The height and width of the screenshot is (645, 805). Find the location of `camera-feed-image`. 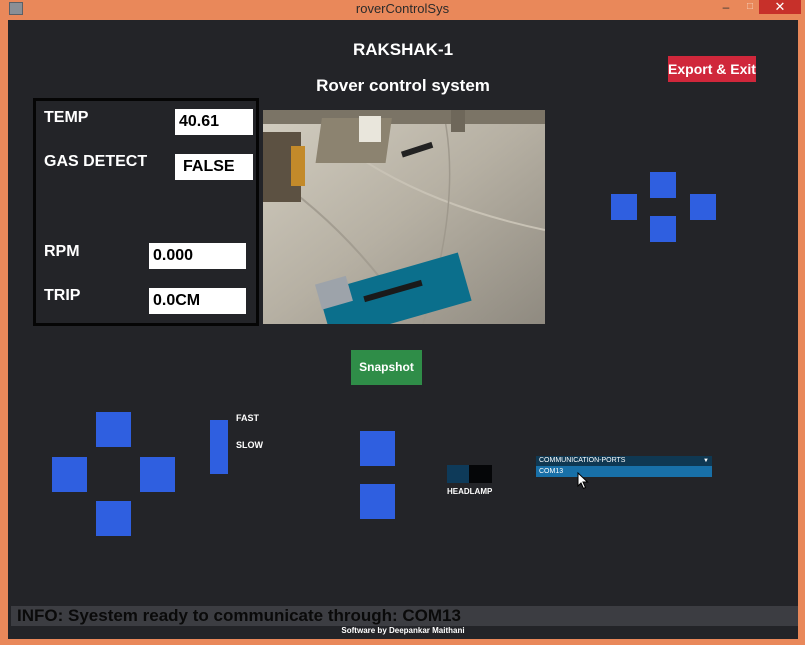

camera-feed-image is located at coordinates (404, 217).